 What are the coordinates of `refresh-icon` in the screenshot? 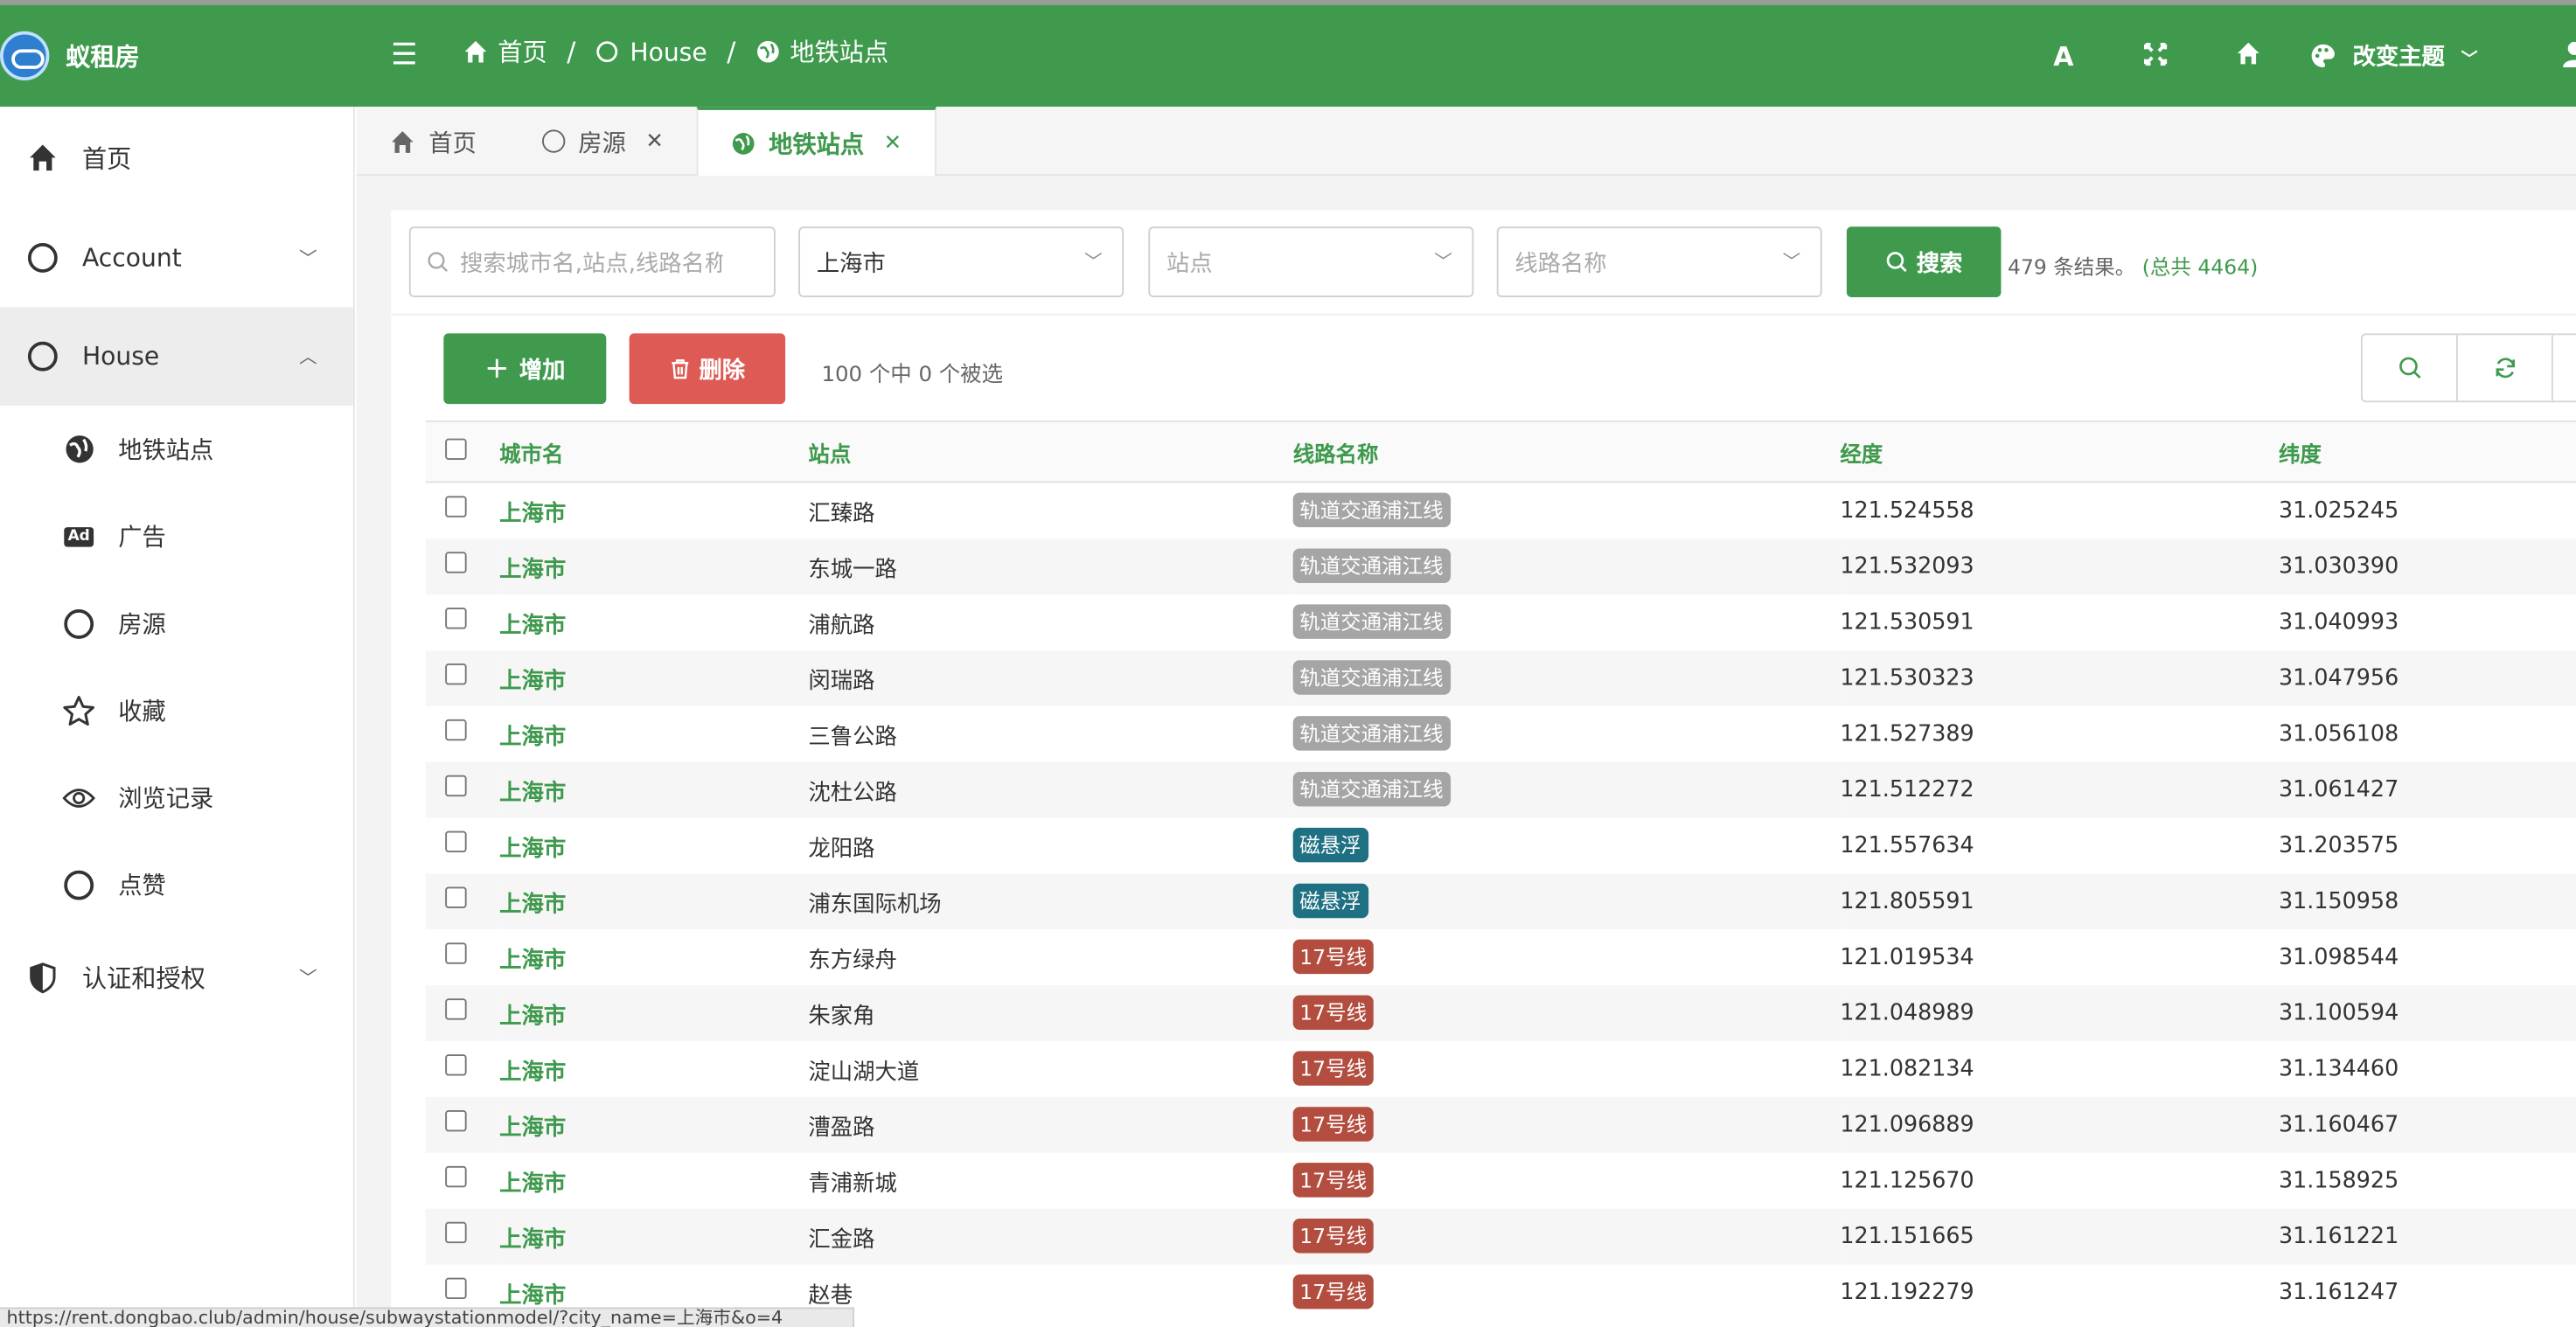 It's located at (2505, 368).